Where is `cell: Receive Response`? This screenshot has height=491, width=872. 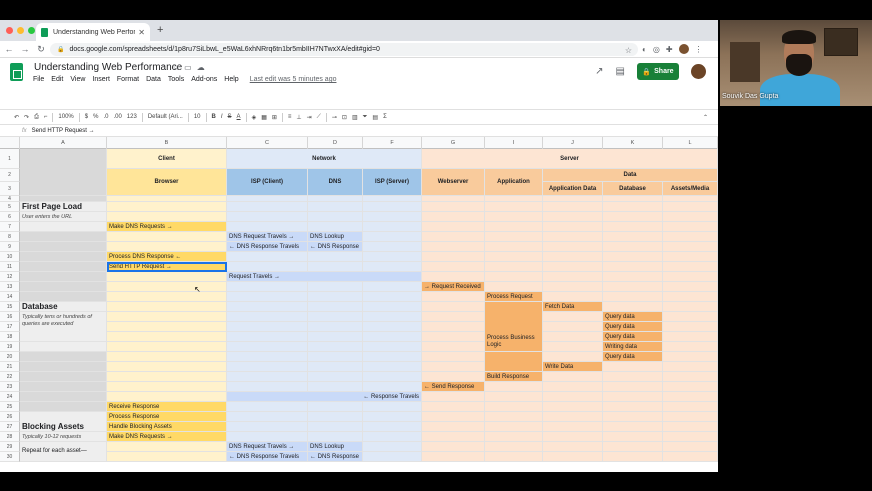
cell: Receive Response is located at coordinates (167, 407).